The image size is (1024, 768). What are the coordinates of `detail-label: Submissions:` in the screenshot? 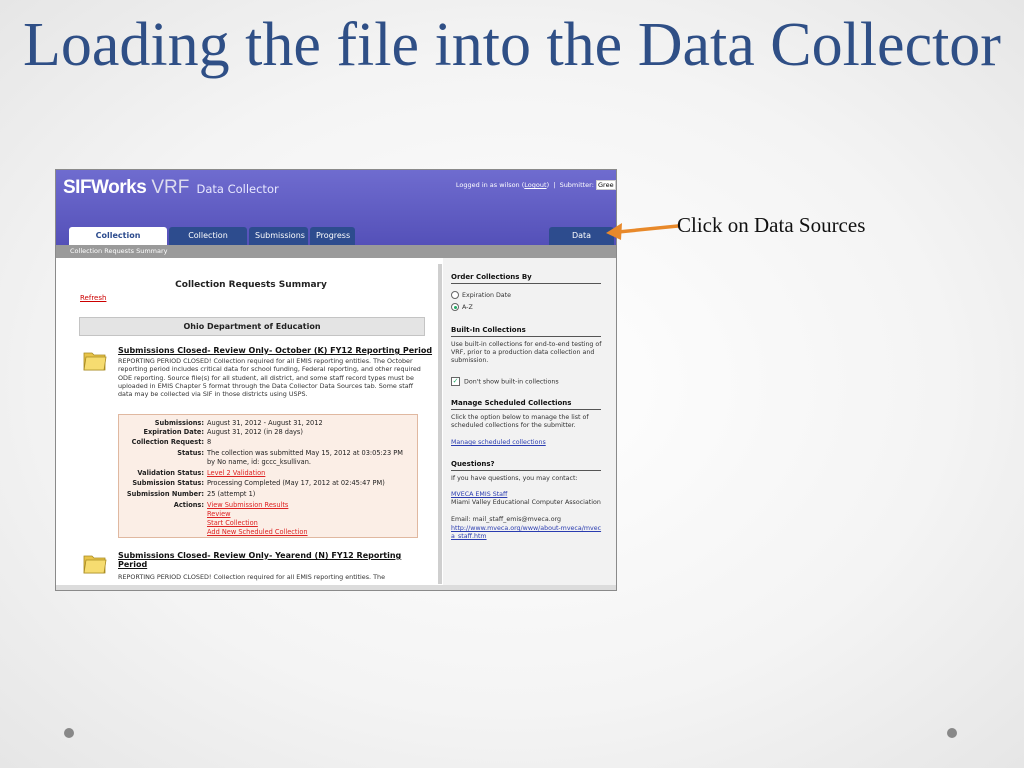 It's located at (179, 423).